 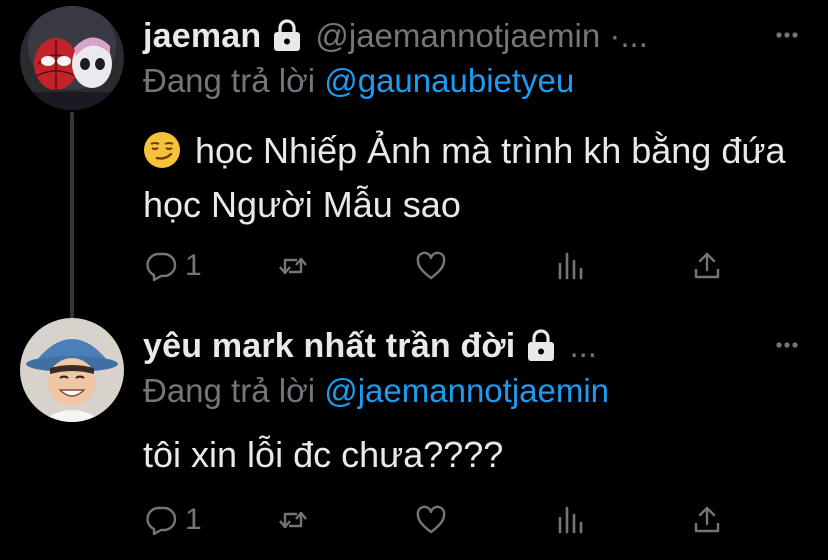 What do you see at coordinates (449, 80) in the screenshot?
I see `replying-to-mention: @gaunaubietyeu` at bounding box center [449, 80].